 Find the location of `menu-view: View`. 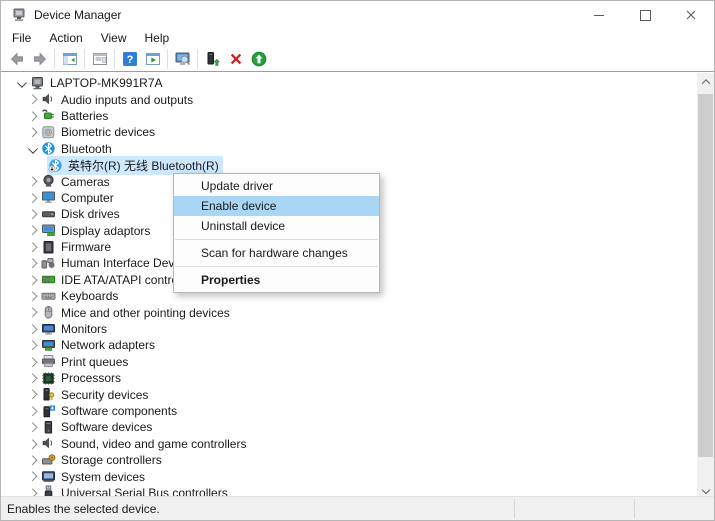

menu-view: View is located at coordinates (114, 38).